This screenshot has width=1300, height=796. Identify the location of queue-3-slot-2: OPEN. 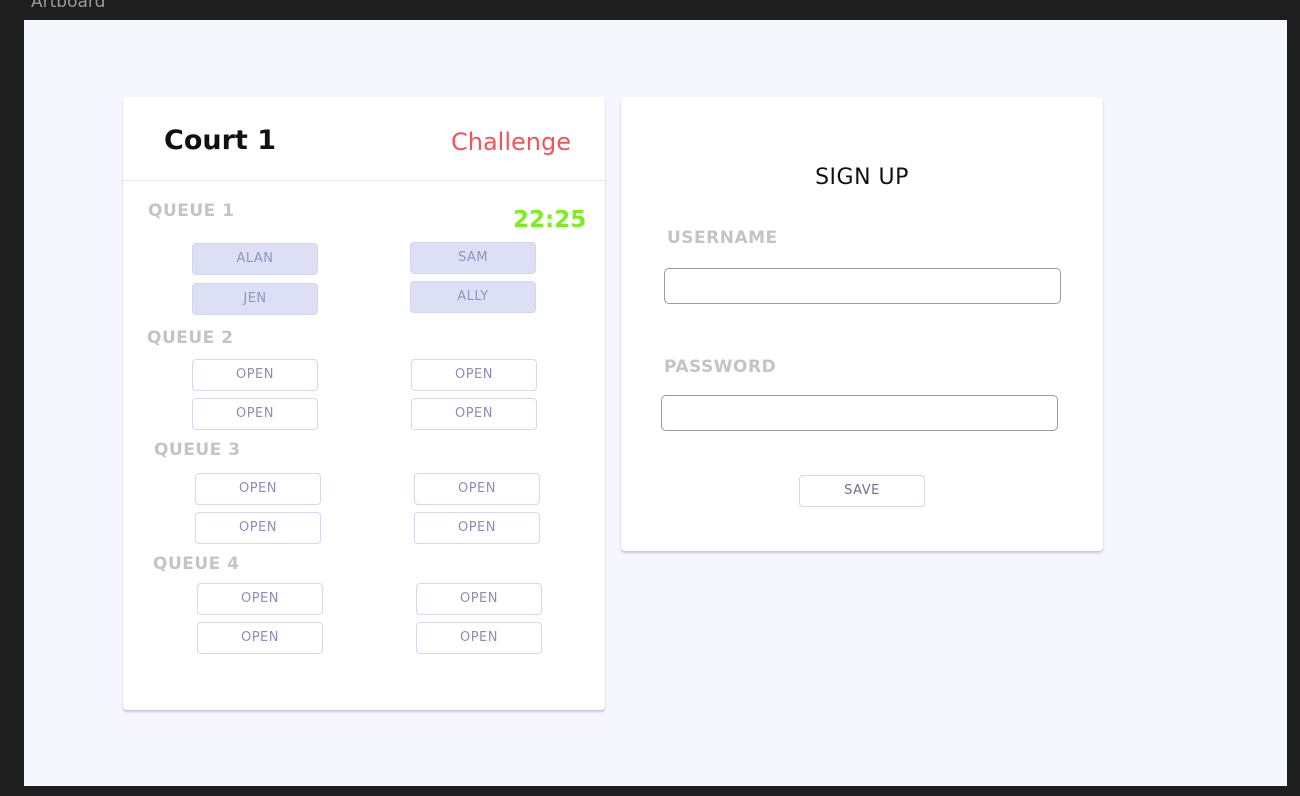
(477, 489).